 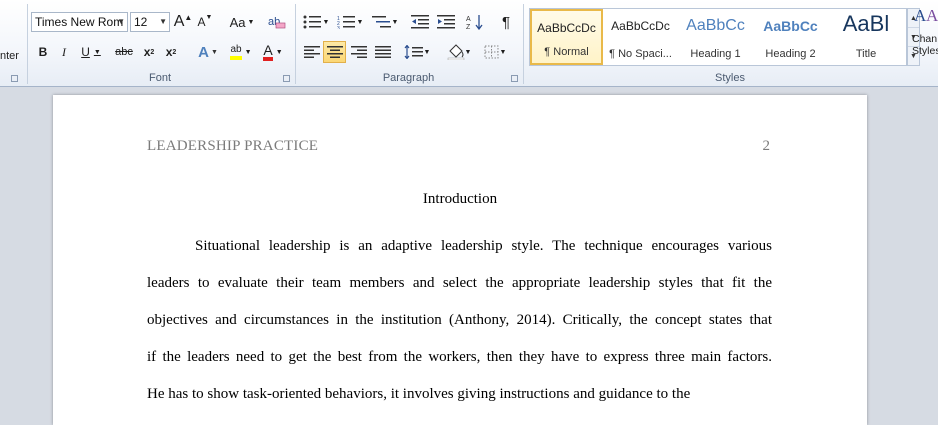 I want to click on subscript-icon: x, so click(x=147, y=52).